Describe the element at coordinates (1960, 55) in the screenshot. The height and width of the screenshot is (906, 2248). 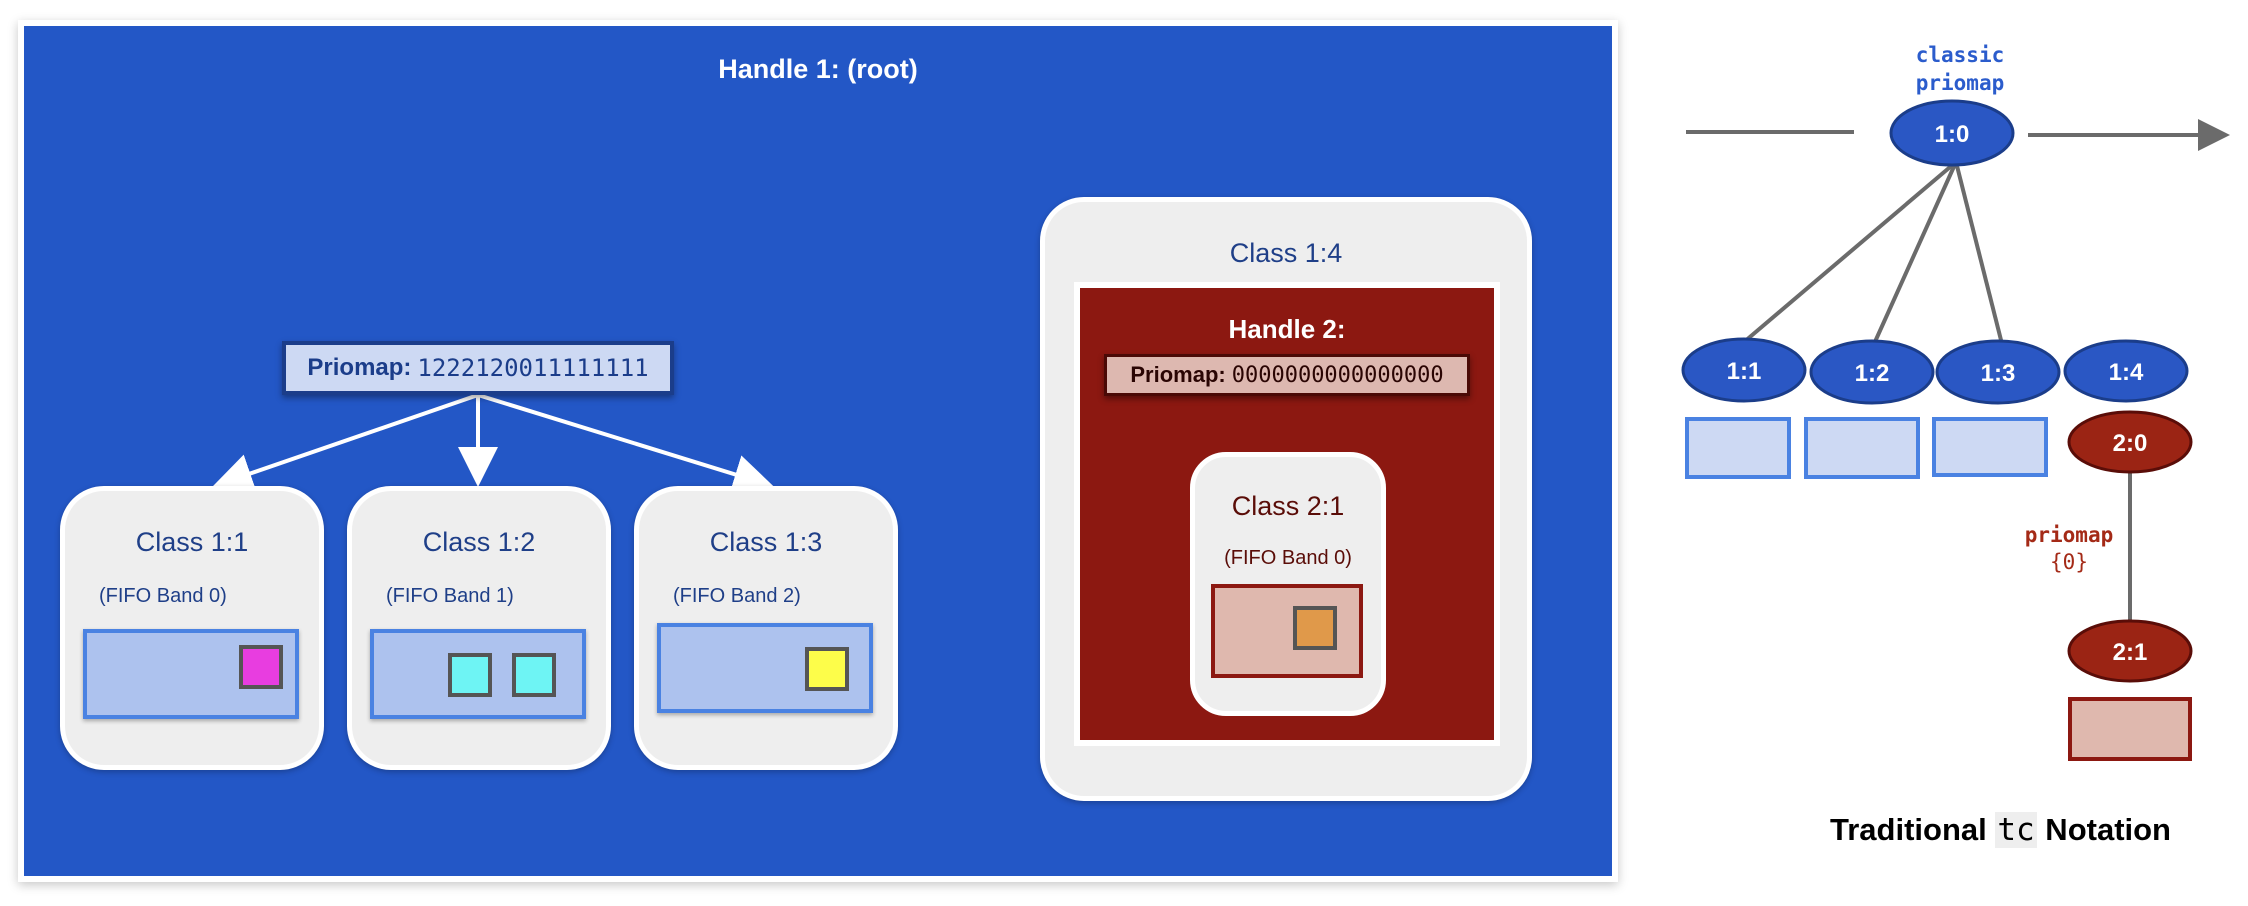
I see `classic-priomap-note-line1: classic` at that location.